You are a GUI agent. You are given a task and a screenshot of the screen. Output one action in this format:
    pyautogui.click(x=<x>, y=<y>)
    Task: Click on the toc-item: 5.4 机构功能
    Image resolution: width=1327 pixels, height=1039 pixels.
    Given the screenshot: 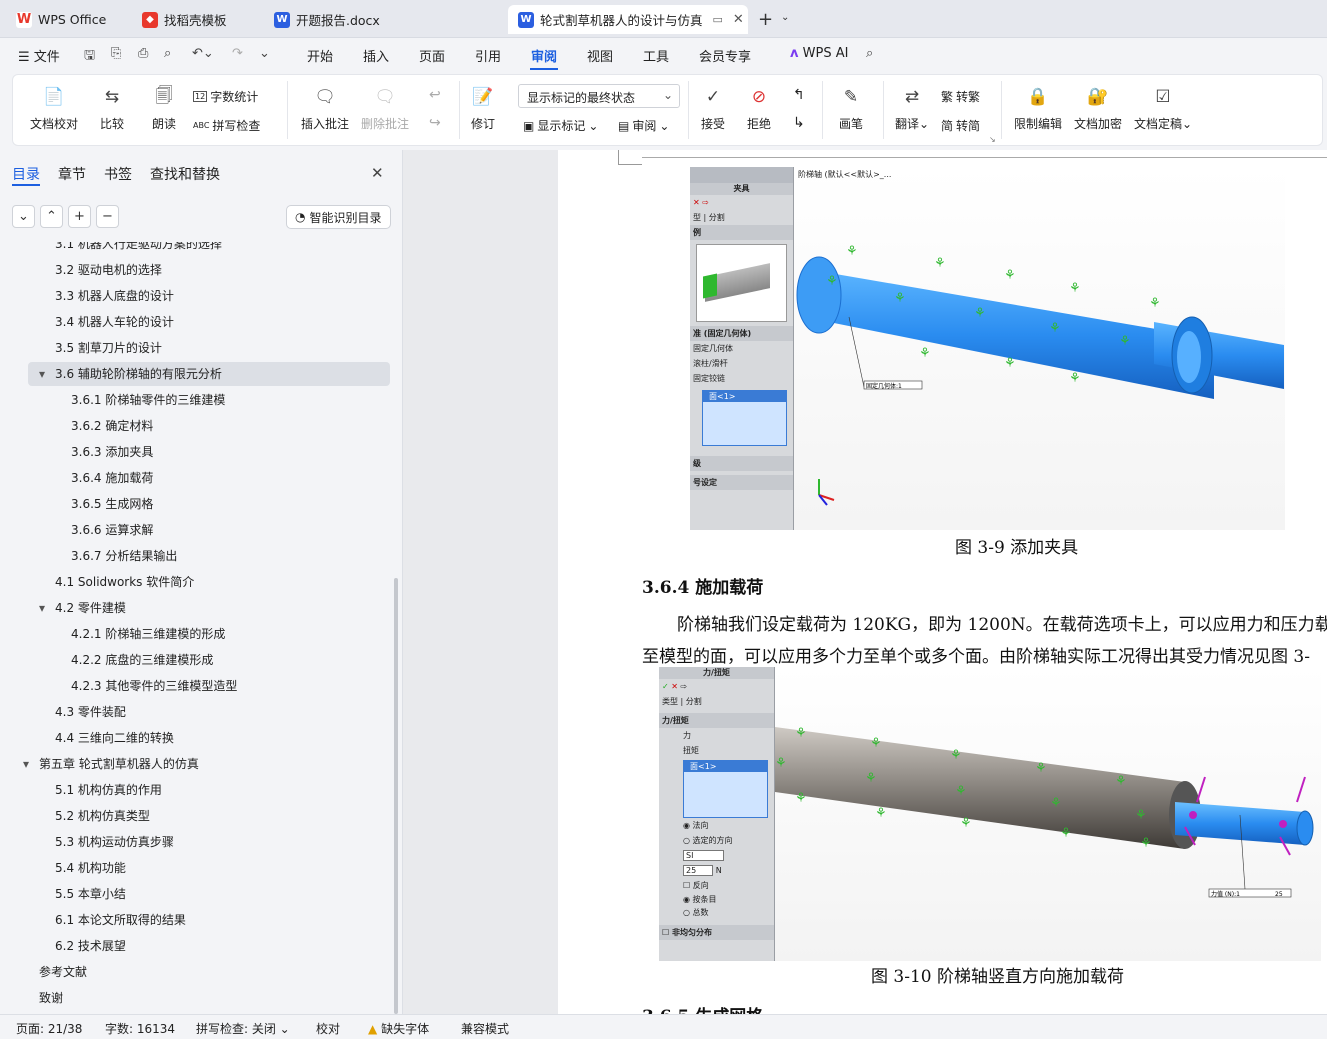 What is the action you would take?
    pyautogui.click(x=196, y=868)
    